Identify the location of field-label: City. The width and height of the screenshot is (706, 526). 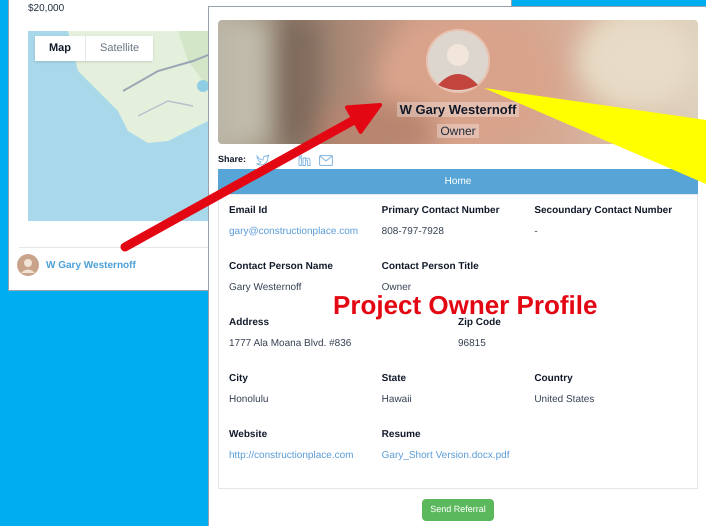
(239, 379).